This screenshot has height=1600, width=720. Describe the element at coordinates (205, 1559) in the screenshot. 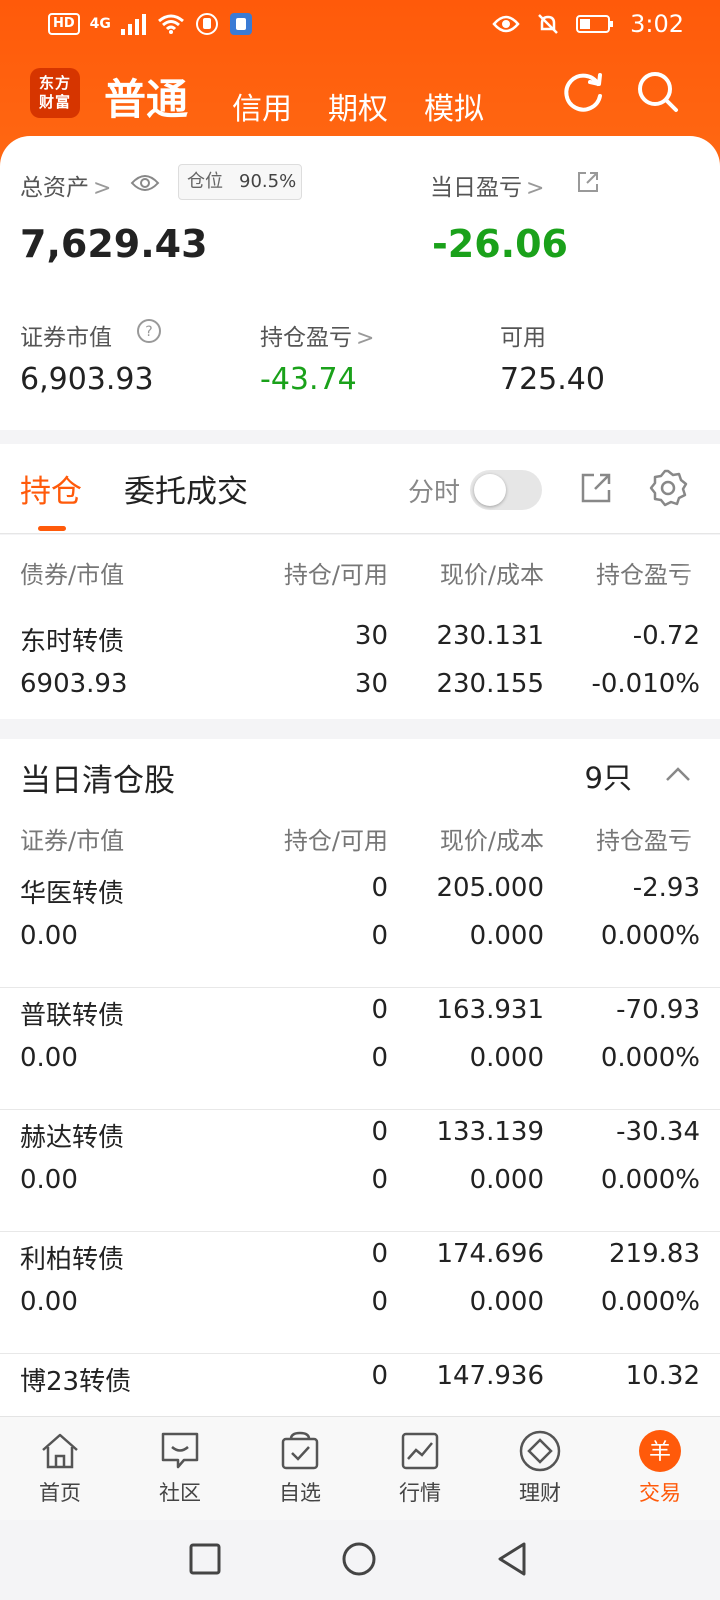

I see `recent-apps-icon` at that location.